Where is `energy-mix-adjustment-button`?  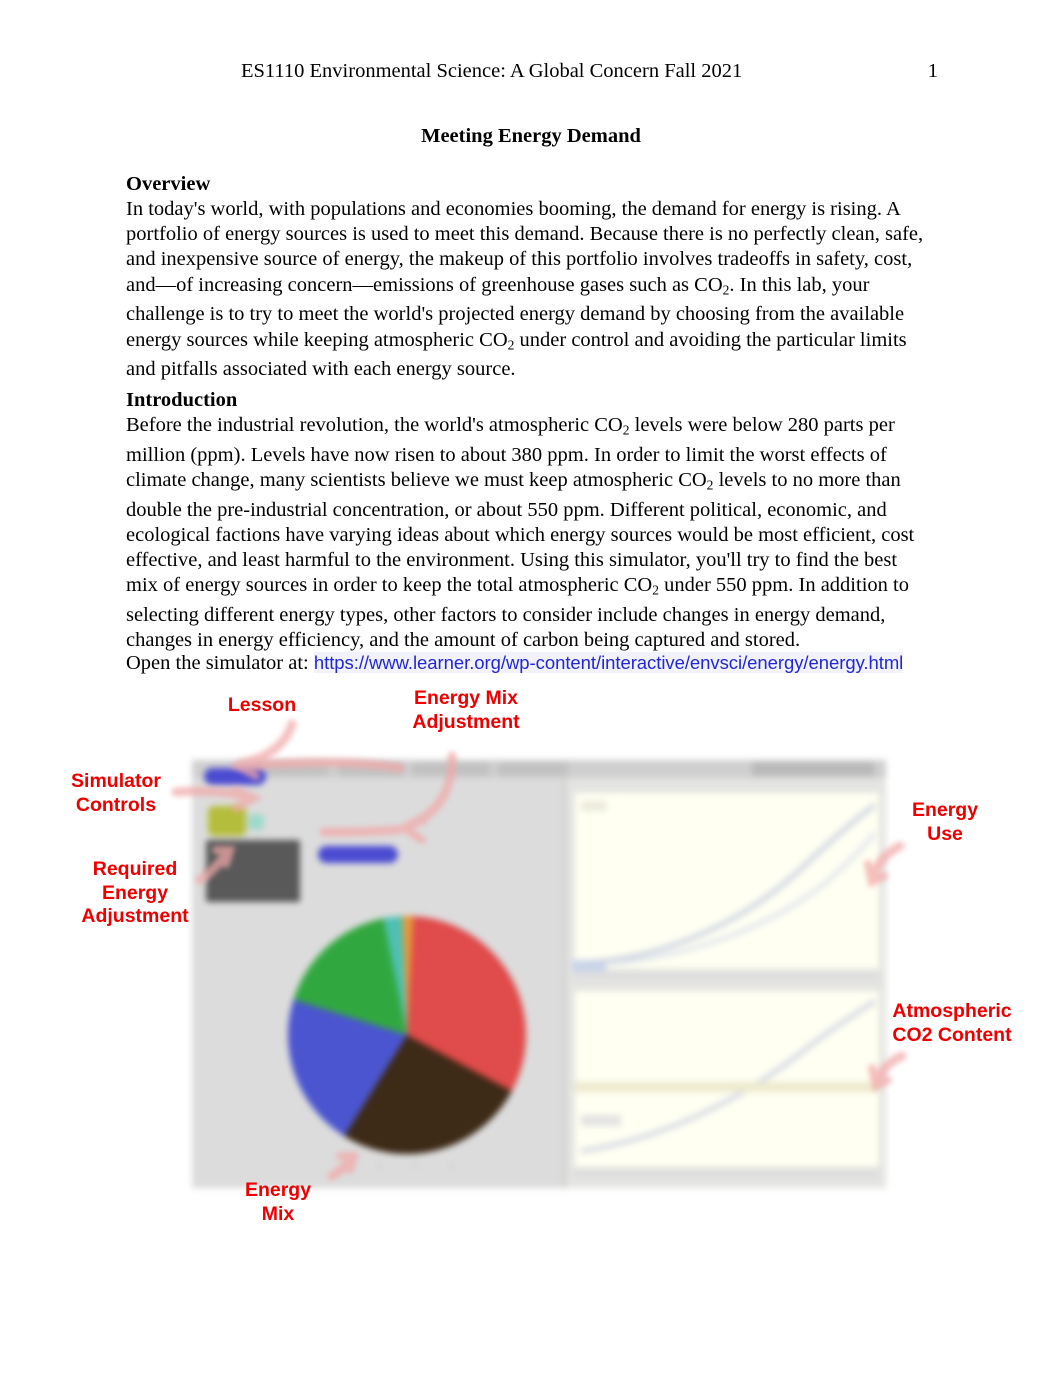
energy-mix-adjustment-button is located at coordinates (358, 854).